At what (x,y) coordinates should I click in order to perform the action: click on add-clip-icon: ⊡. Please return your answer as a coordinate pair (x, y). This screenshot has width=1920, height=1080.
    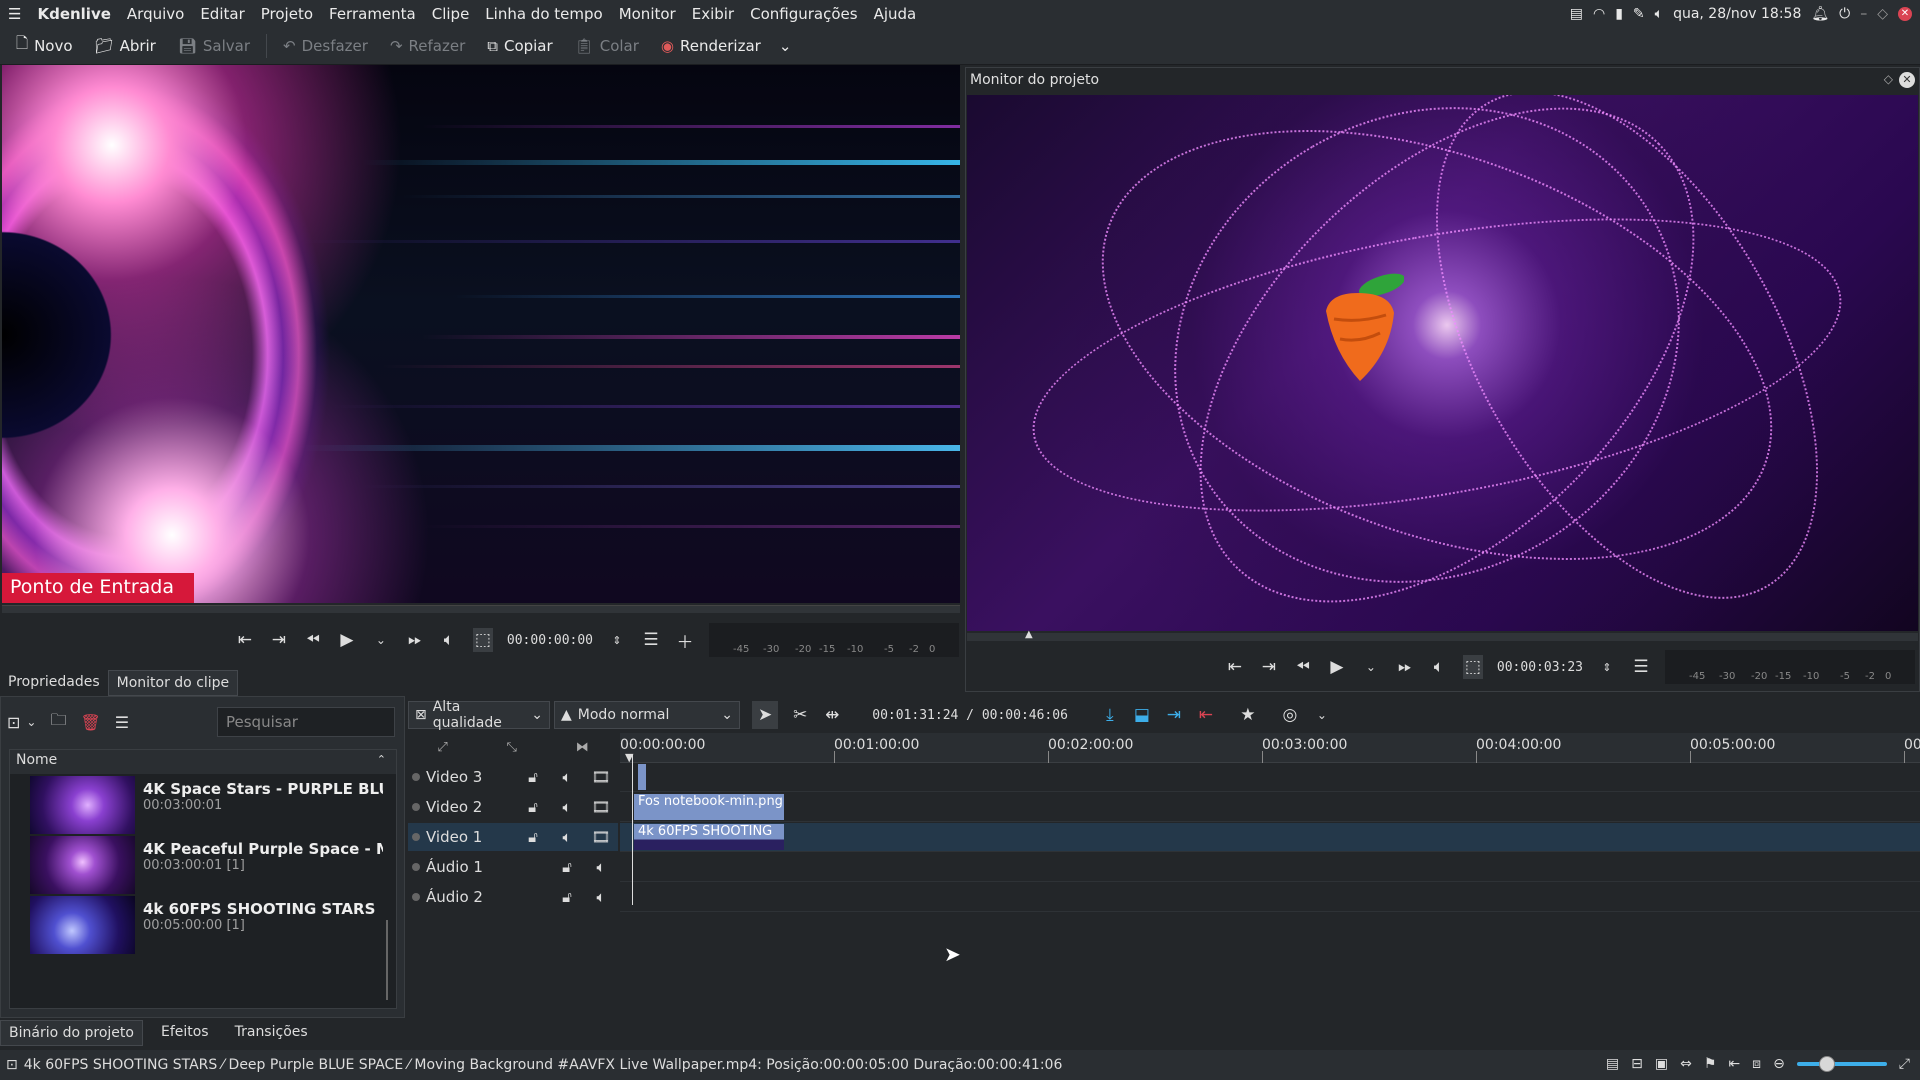
    Looking at the image, I should click on (13, 722).